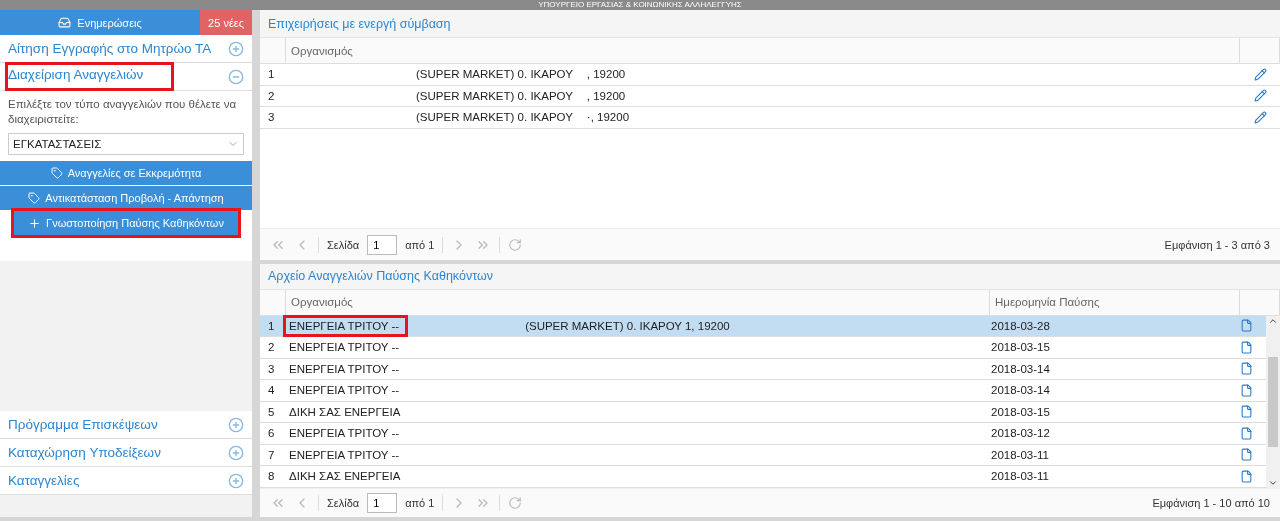 This screenshot has width=1280, height=521. I want to click on plus-icon, so click(35, 223).